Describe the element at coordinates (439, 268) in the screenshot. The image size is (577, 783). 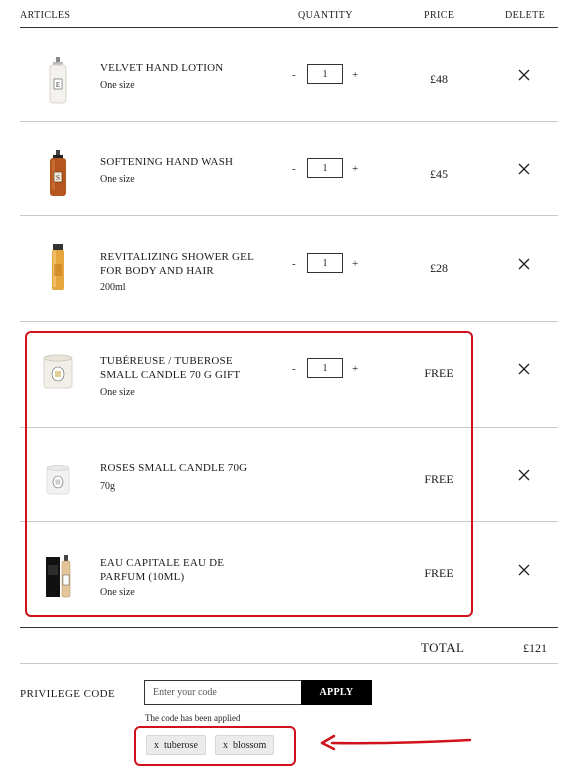
I see `product-price: £28` at that location.